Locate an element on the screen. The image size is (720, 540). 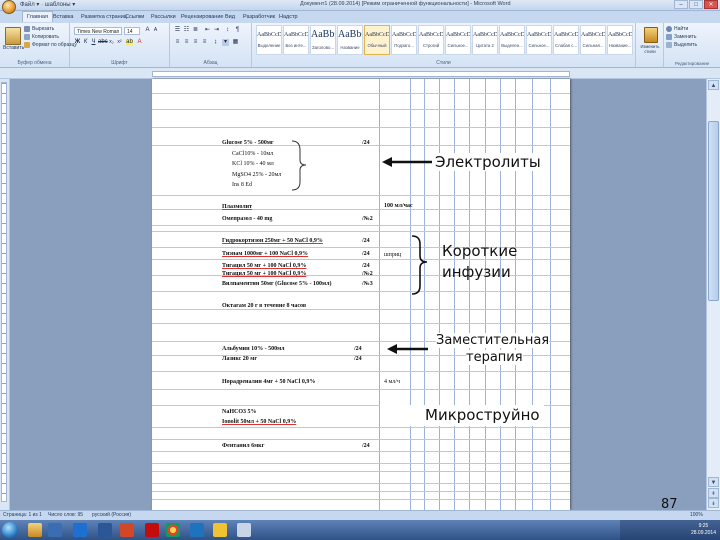
prev-page-icon: ⇞ is located at coordinates (713, 493).